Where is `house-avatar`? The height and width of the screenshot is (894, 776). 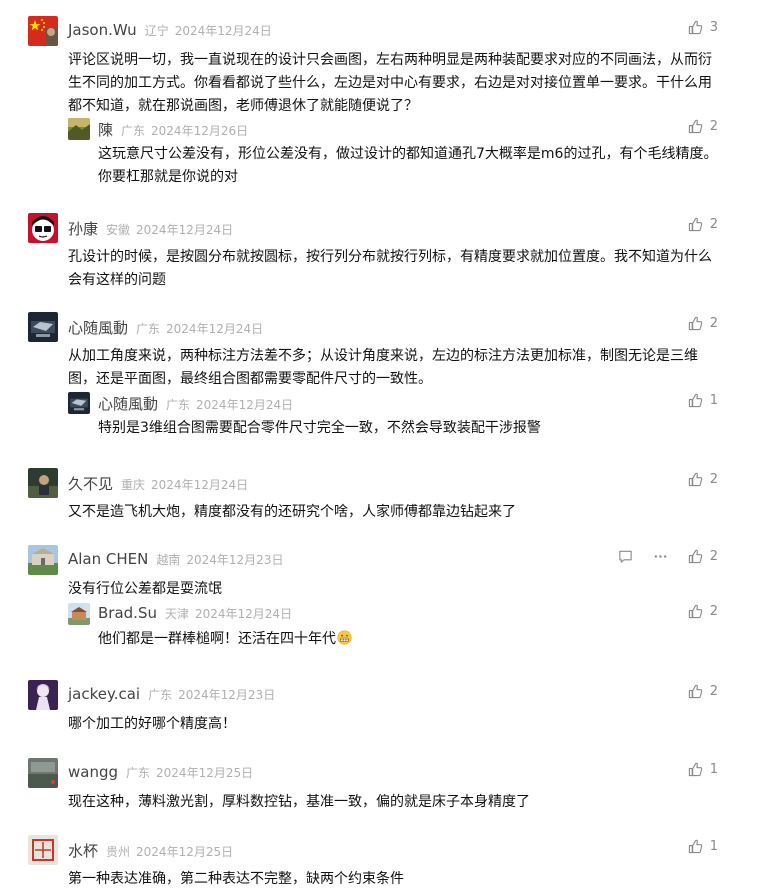 house-avatar is located at coordinates (79, 614).